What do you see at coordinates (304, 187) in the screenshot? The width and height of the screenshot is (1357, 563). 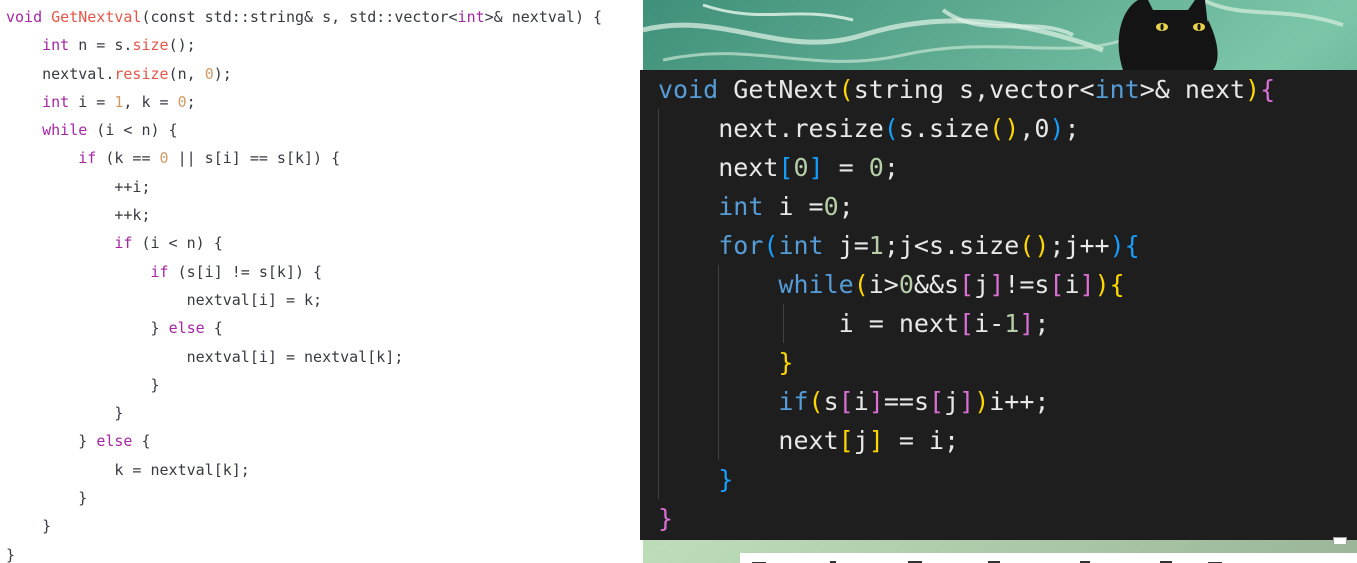 I see `left-code-line: ++i;` at bounding box center [304, 187].